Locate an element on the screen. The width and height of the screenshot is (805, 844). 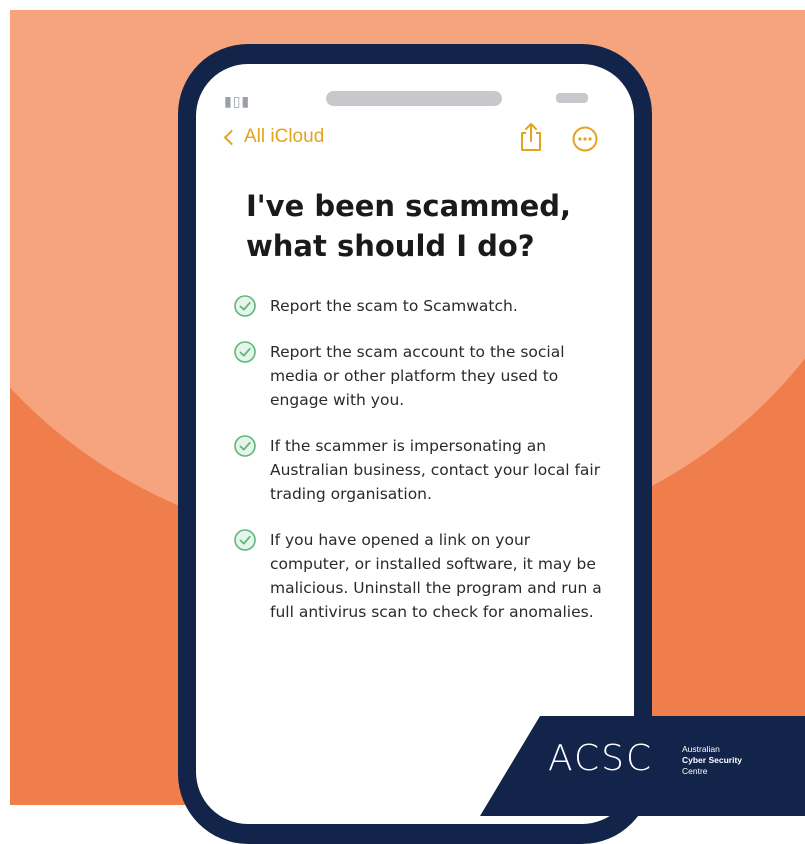
battery-icon is located at coordinates (572, 98).